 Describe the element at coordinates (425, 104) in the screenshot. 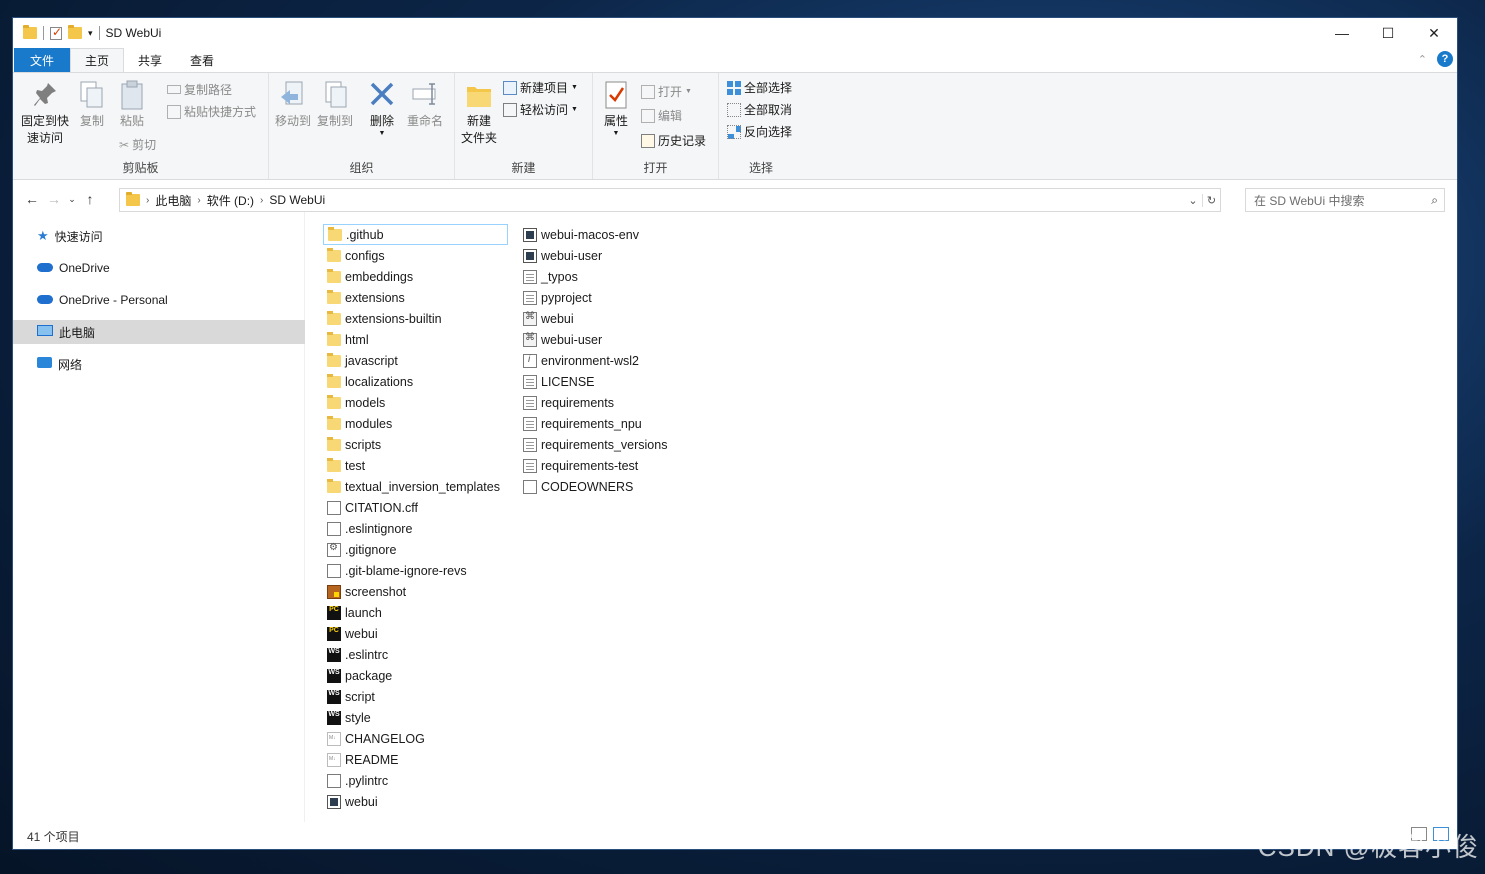

I see `rename-button: 重命名` at that location.